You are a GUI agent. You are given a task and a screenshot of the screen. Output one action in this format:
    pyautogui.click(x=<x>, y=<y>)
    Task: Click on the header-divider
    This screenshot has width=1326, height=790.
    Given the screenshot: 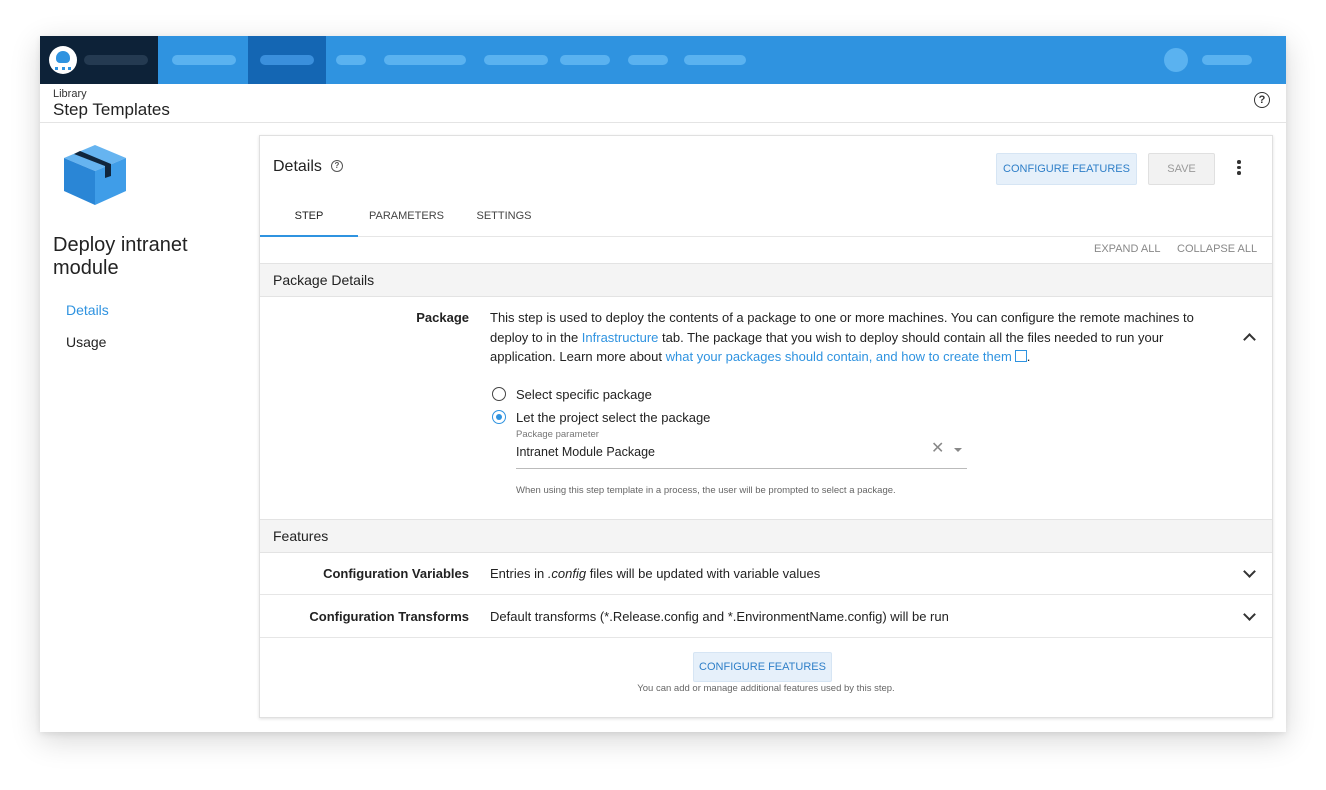 What is the action you would take?
    pyautogui.click(x=663, y=122)
    